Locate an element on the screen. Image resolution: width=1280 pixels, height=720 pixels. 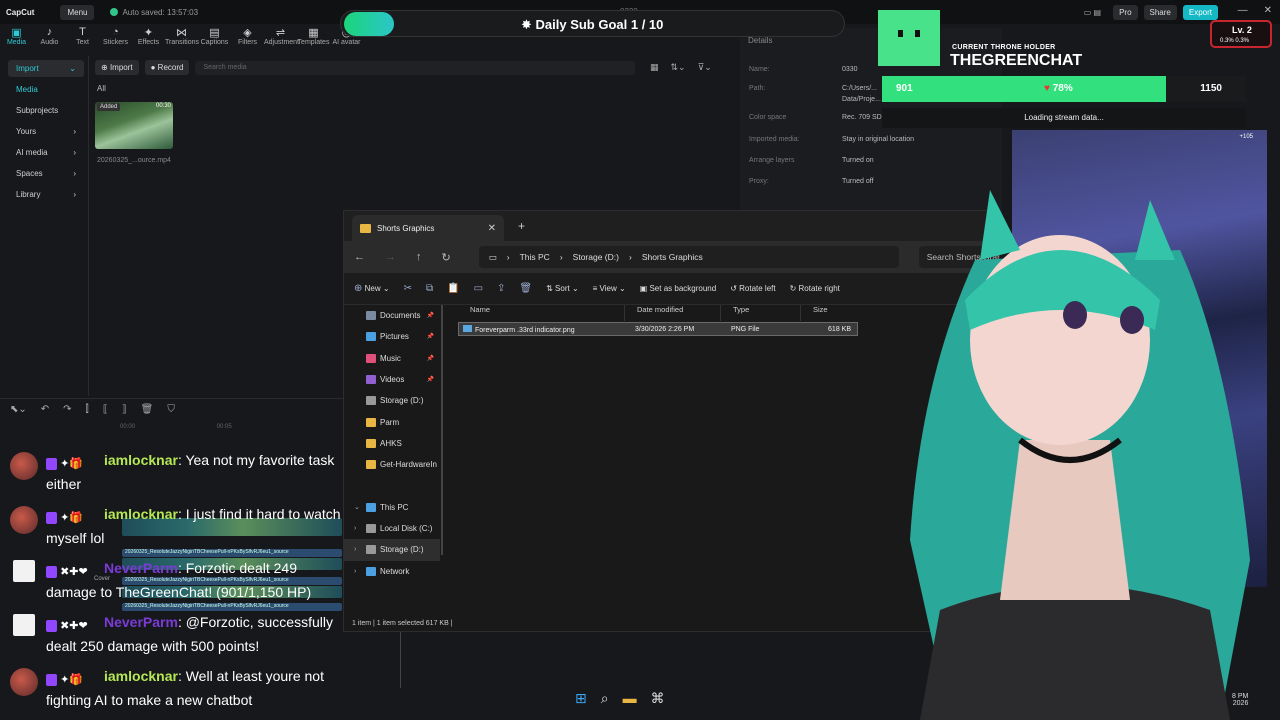
media-search-input: Search media is located at coordinates (415, 67).